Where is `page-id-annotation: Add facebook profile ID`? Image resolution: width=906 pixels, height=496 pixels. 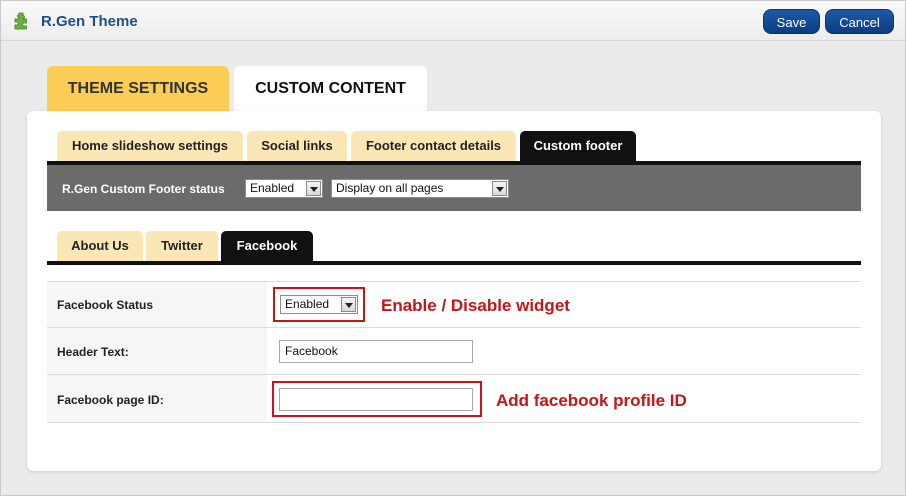 page-id-annotation: Add facebook profile ID is located at coordinates (591, 400).